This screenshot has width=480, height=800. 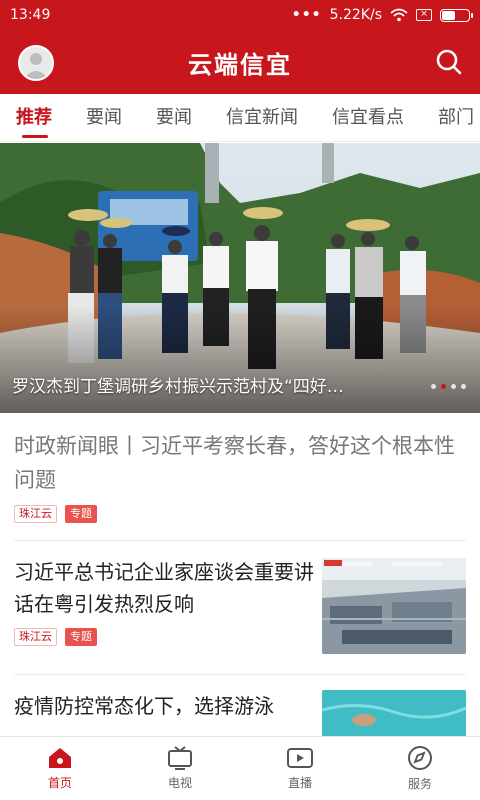 I want to click on compass-icon, so click(x=420, y=758).